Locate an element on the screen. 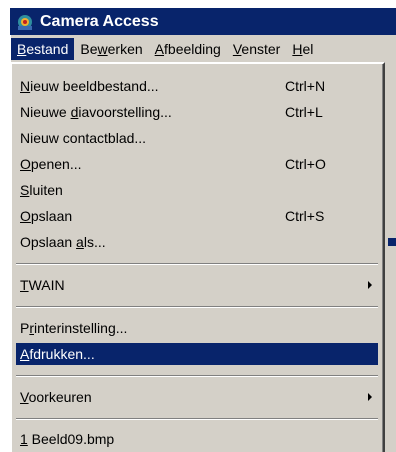  title-bar: Camera Access is located at coordinates (203, 21).